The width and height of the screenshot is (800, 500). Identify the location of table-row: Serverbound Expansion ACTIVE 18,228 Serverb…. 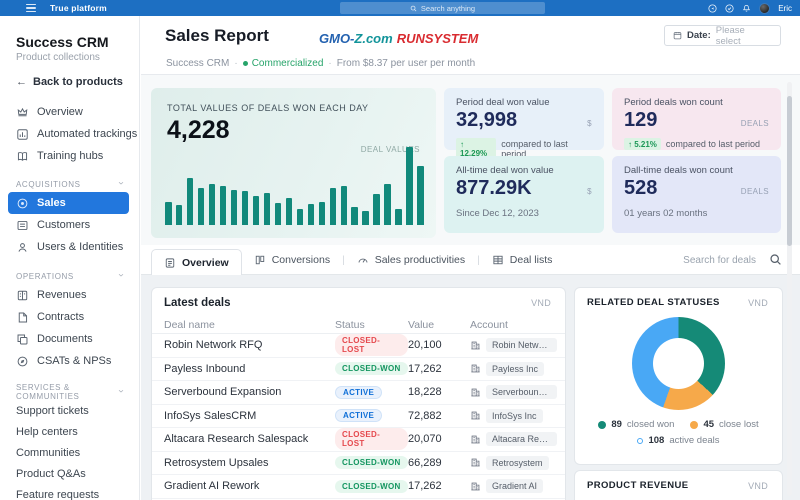
(358, 393).